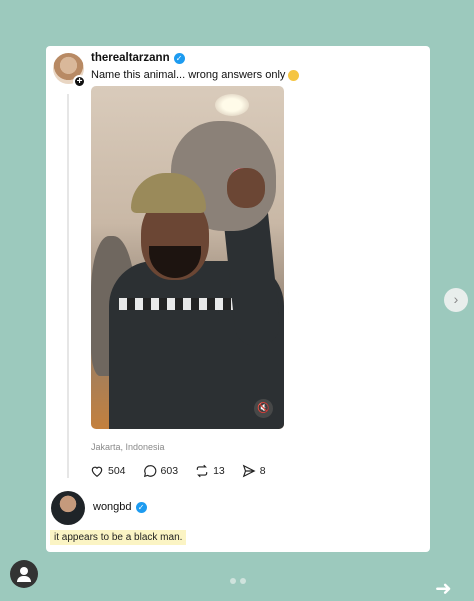  I want to click on repost-count: 13, so click(219, 471).